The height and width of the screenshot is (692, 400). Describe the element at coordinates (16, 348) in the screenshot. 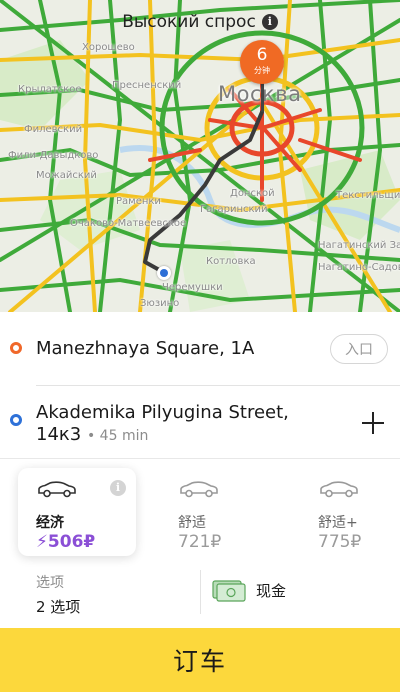

I see `pickup-dot-icon` at that location.